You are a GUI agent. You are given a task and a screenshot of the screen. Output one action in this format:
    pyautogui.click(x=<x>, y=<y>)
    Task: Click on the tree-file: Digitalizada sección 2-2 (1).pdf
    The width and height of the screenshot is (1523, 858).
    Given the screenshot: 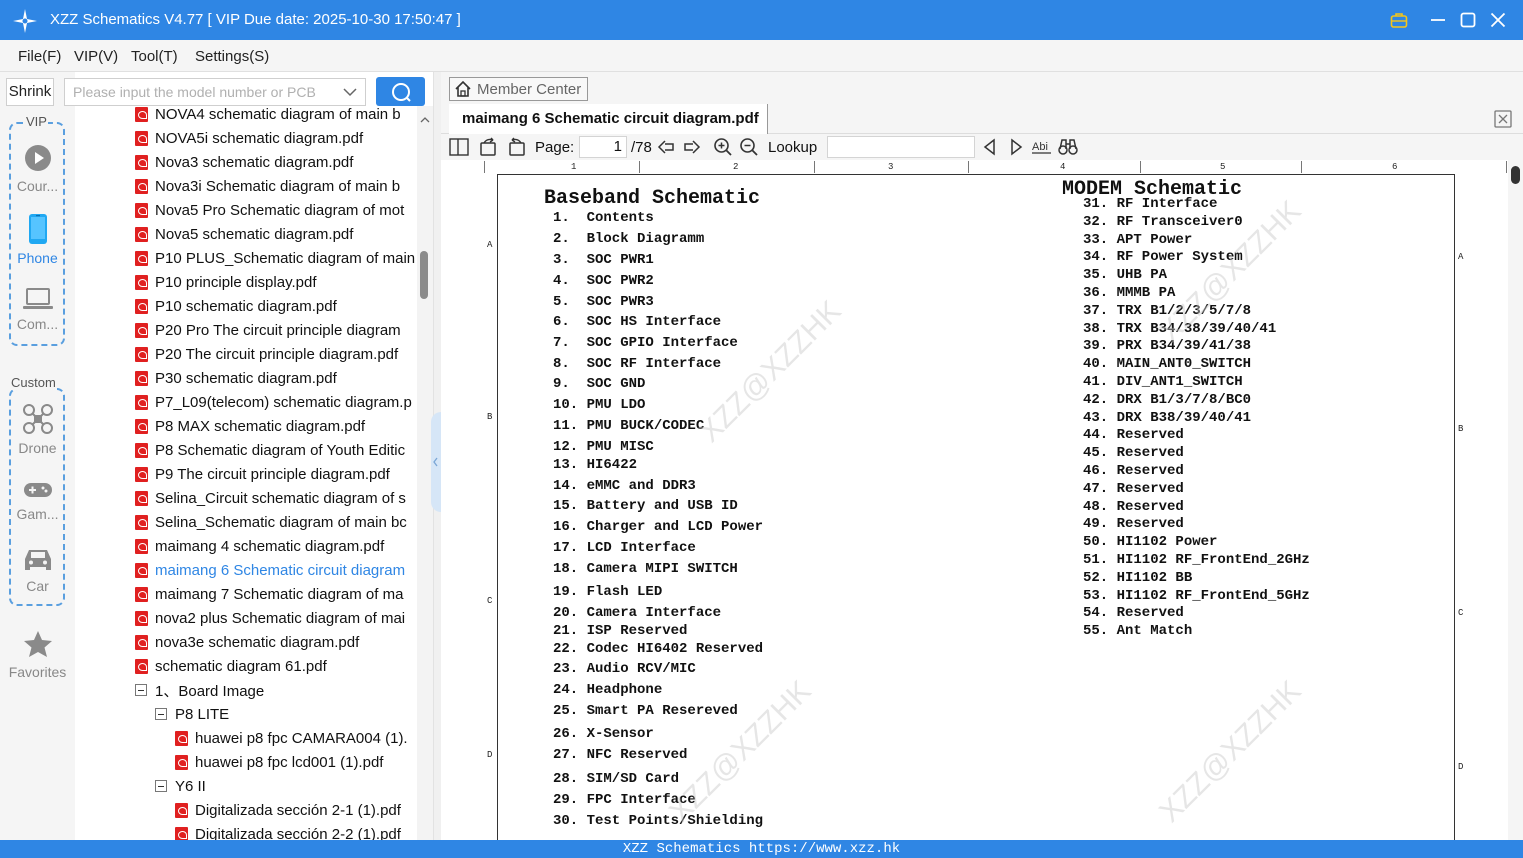 What is the action you would take?
    pyautogui.click(x=296, y=831)
    